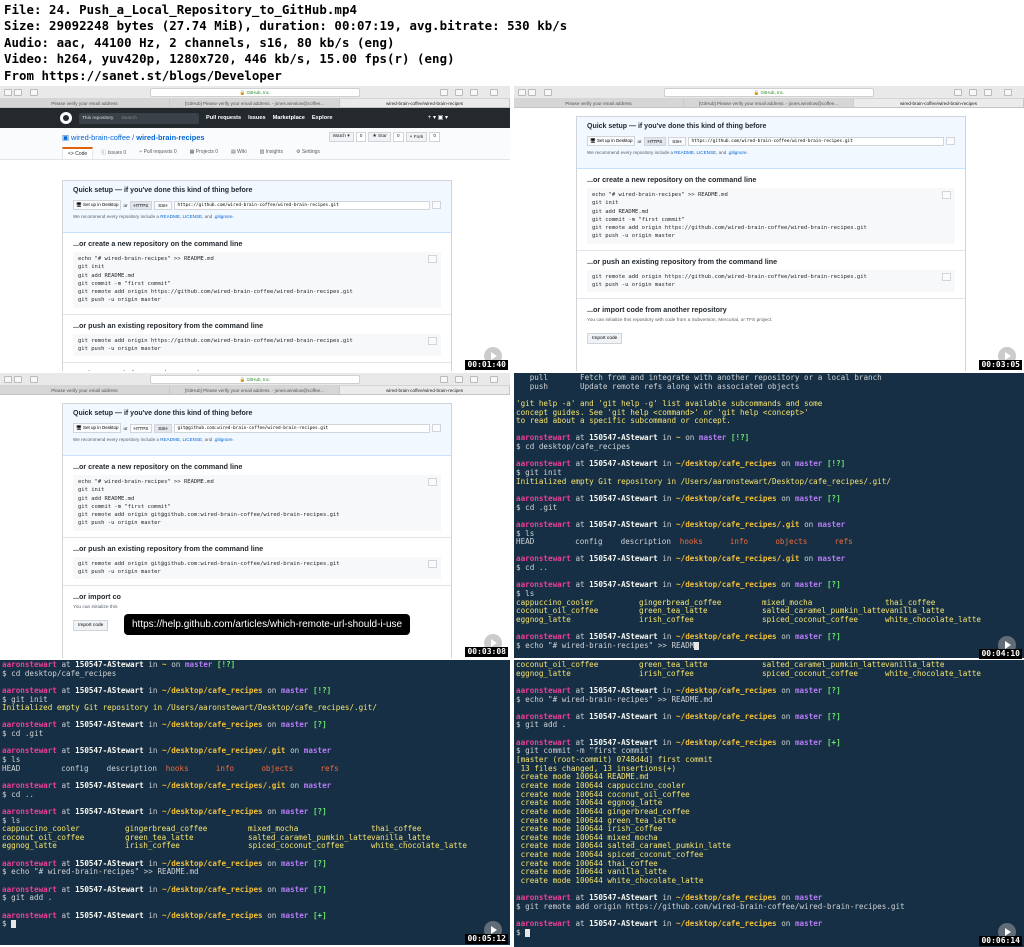  I want to click on repo-tab: ⚙ Settings, so click(308, 153).